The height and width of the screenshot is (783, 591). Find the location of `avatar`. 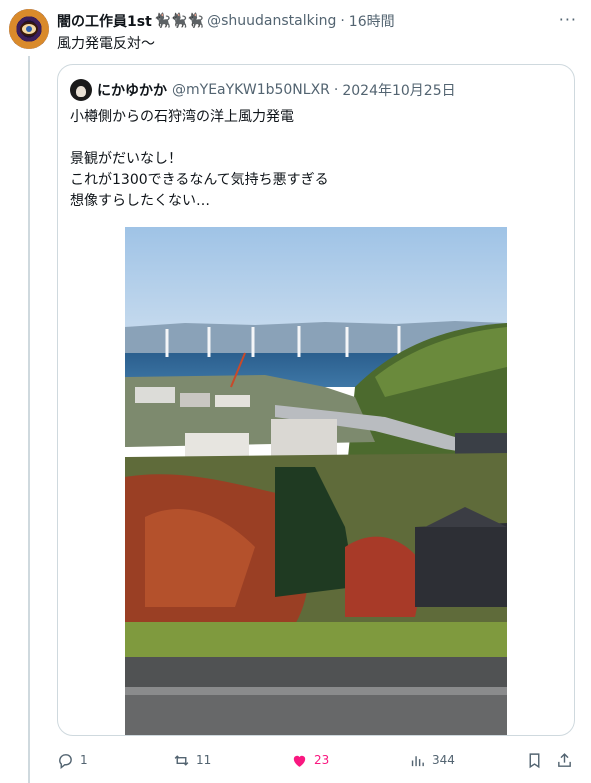

avatar is located at coordinates (29, 29).